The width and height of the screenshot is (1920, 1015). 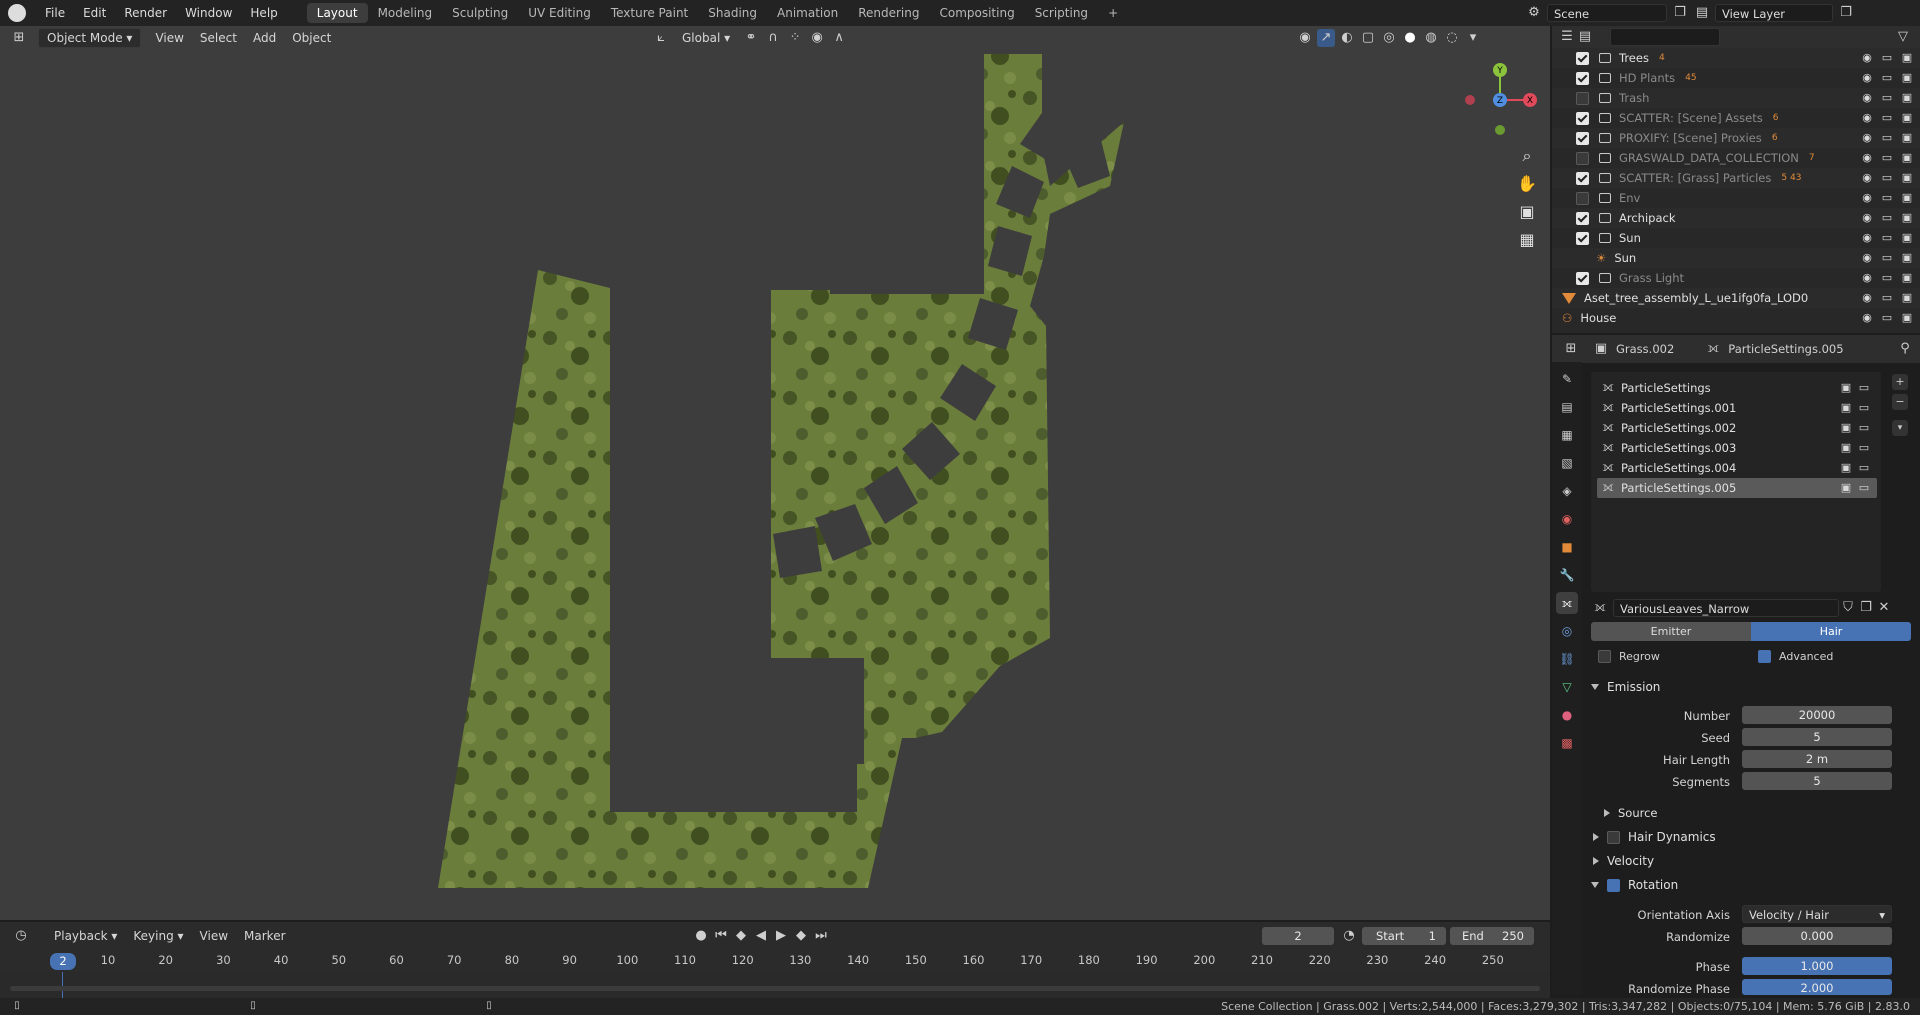 I want to click on mode-dropdown: Object Mode ▾, so click(x=90, y=38).